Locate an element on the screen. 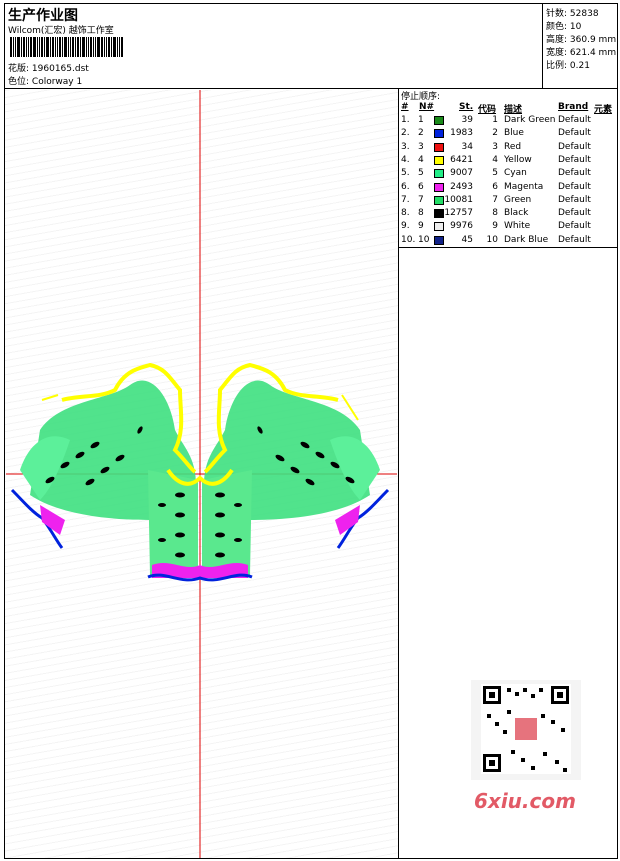  center-right-panel is located at coordinates (227, 522).